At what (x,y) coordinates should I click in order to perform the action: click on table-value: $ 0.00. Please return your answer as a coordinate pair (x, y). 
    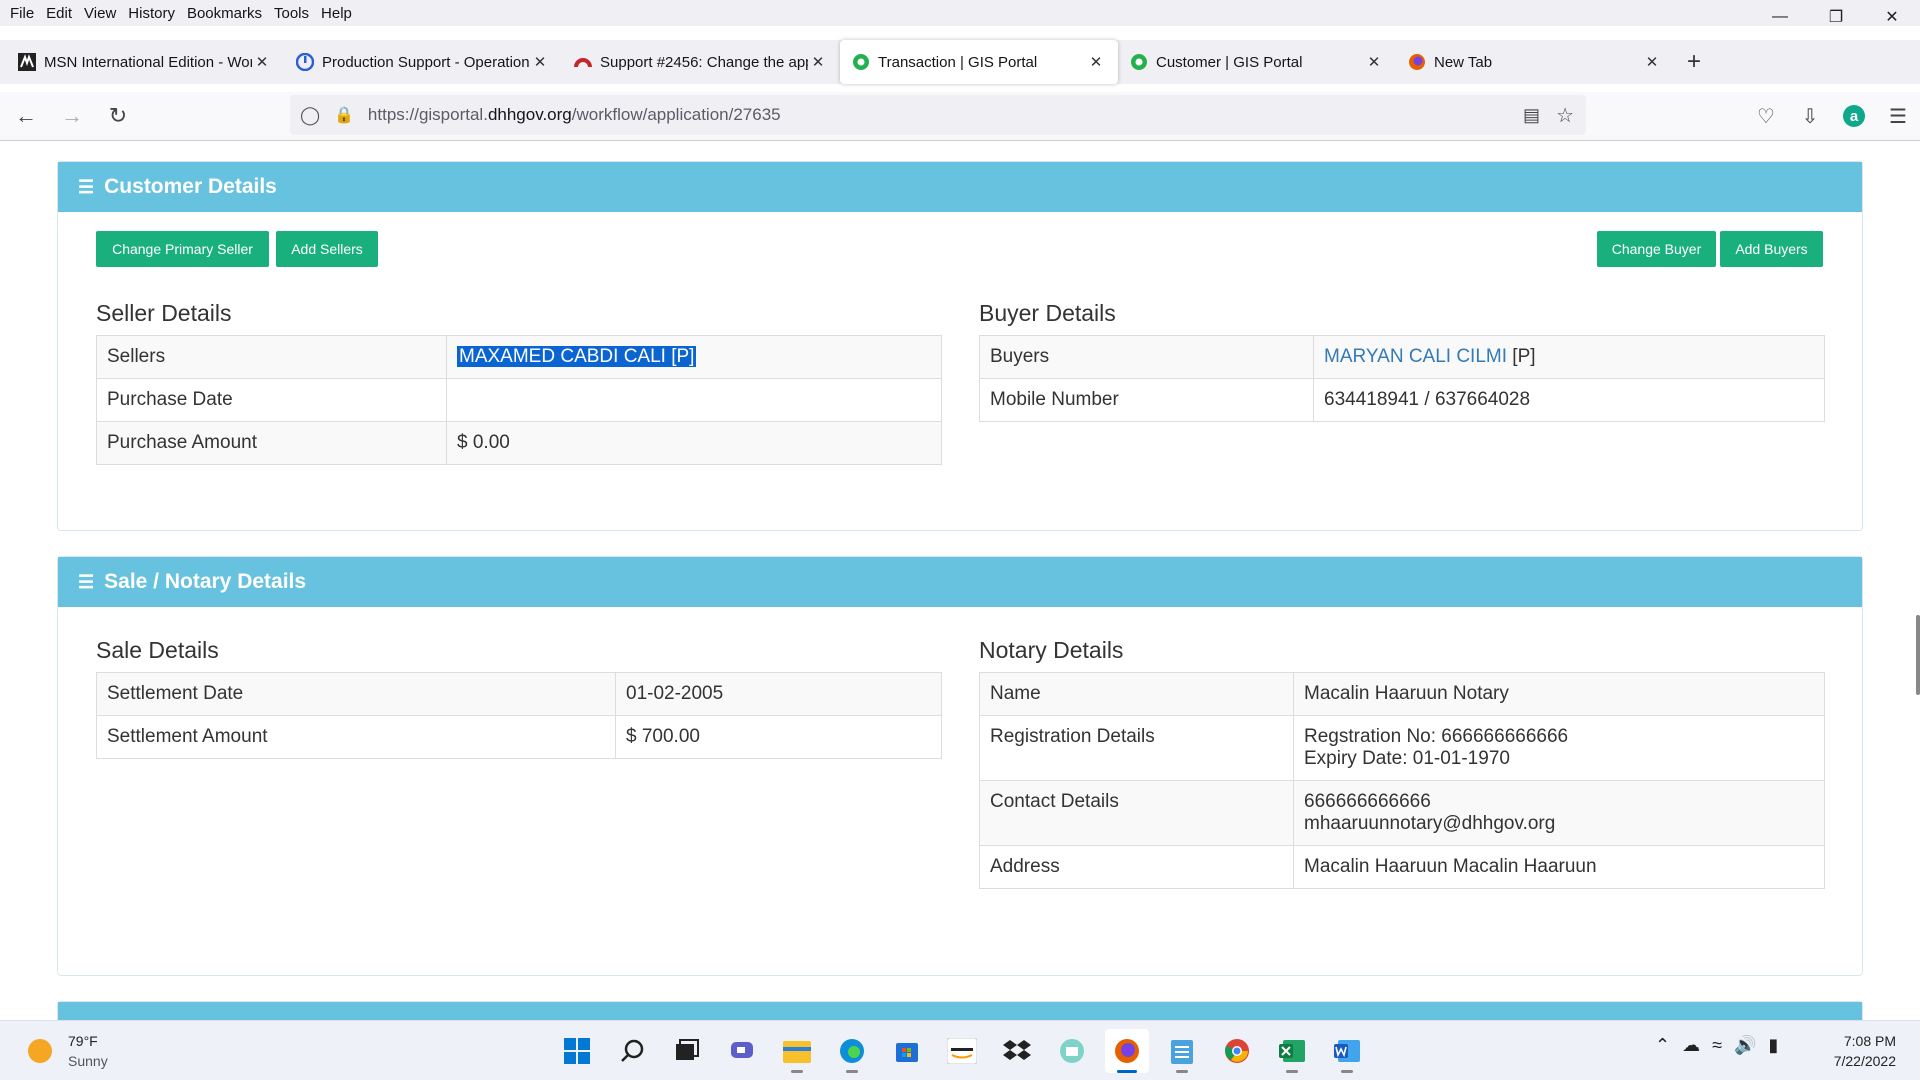
    Looking at the image, I should click on (694, 443).